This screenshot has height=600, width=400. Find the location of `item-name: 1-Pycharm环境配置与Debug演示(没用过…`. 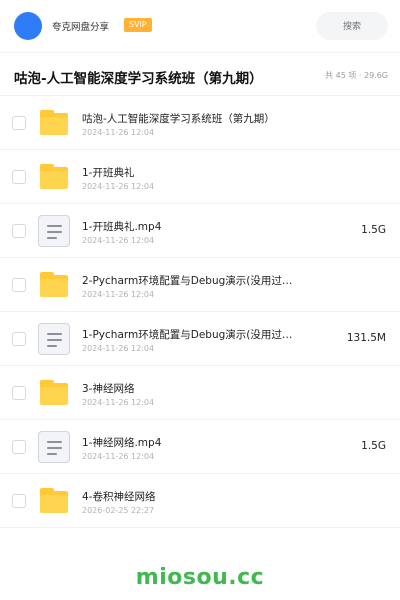

item-name: 1-Pycharm环境配置与Debug演示(没用过… is located at coordinates (197, 334).